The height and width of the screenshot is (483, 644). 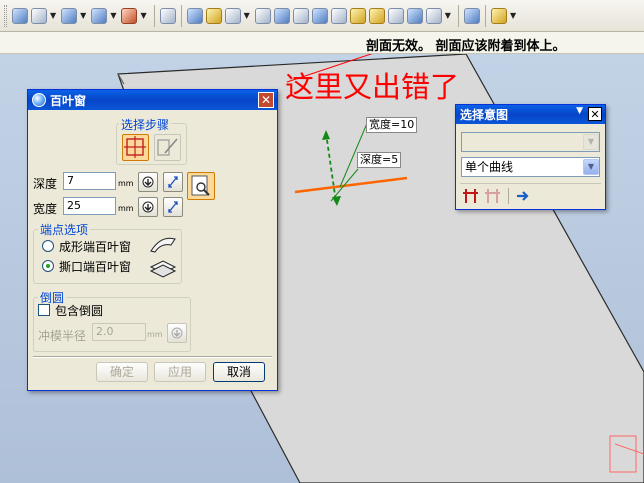 What do you see at coordinates (530, 183) in the screenshot?
I see `intent-separator` at bounding box center [530, 183].